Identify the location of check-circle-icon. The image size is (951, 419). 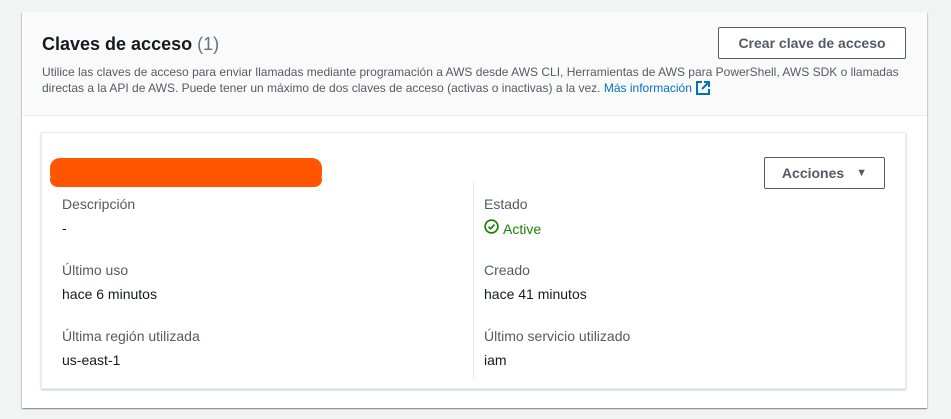
(491, 228).